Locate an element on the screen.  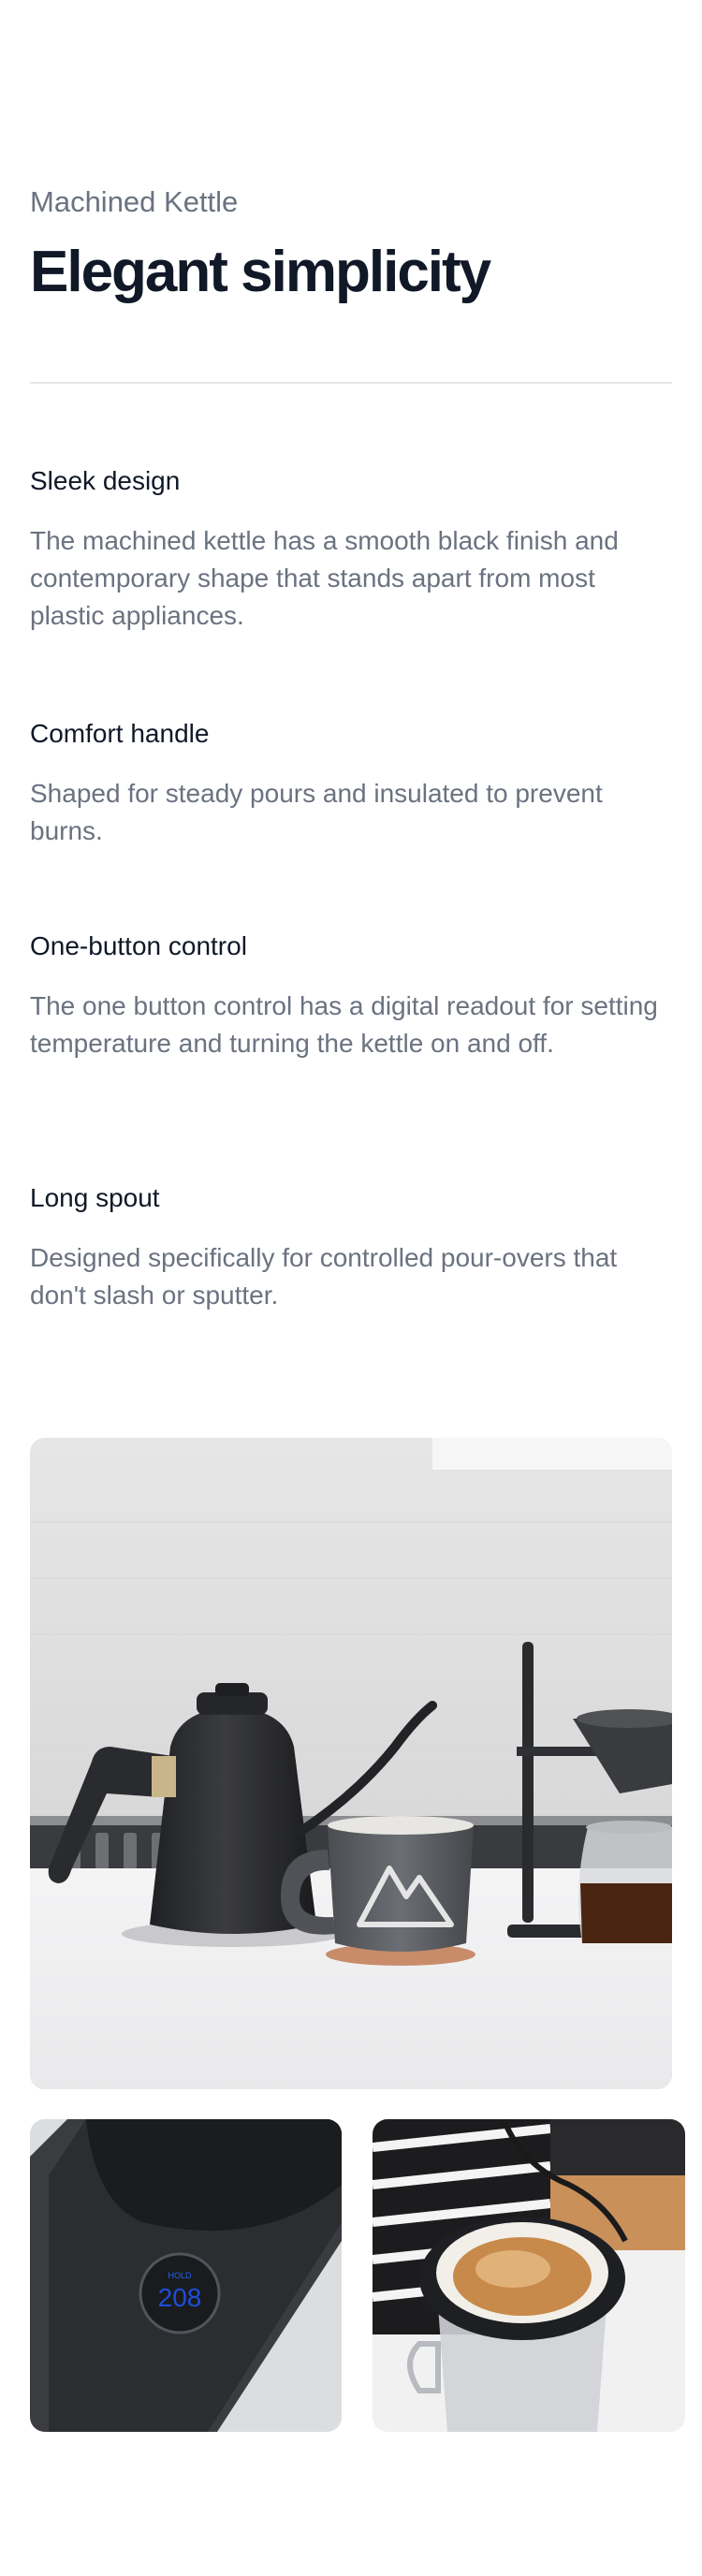
page-title: Elegant simplicity is located at coordinates (260, 272).